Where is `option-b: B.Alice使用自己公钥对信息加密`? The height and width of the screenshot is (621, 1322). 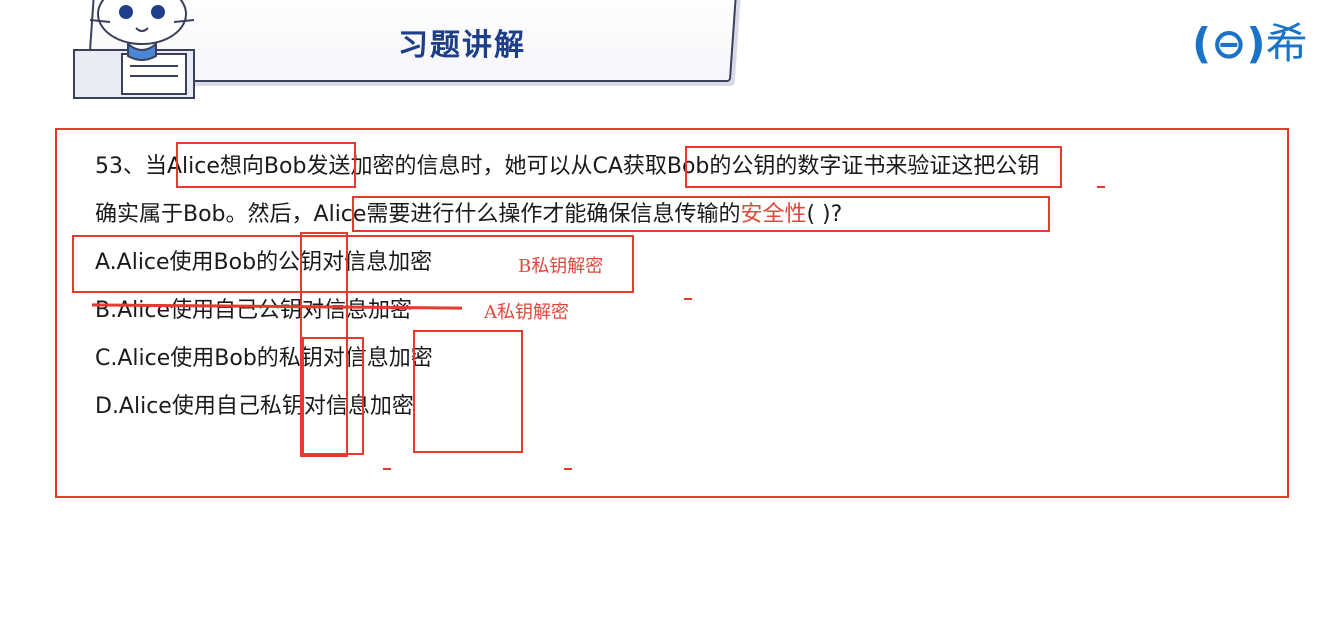
option-b: B.Alice使用自己公钥对信息加密 is located at coordinates (253, 311).